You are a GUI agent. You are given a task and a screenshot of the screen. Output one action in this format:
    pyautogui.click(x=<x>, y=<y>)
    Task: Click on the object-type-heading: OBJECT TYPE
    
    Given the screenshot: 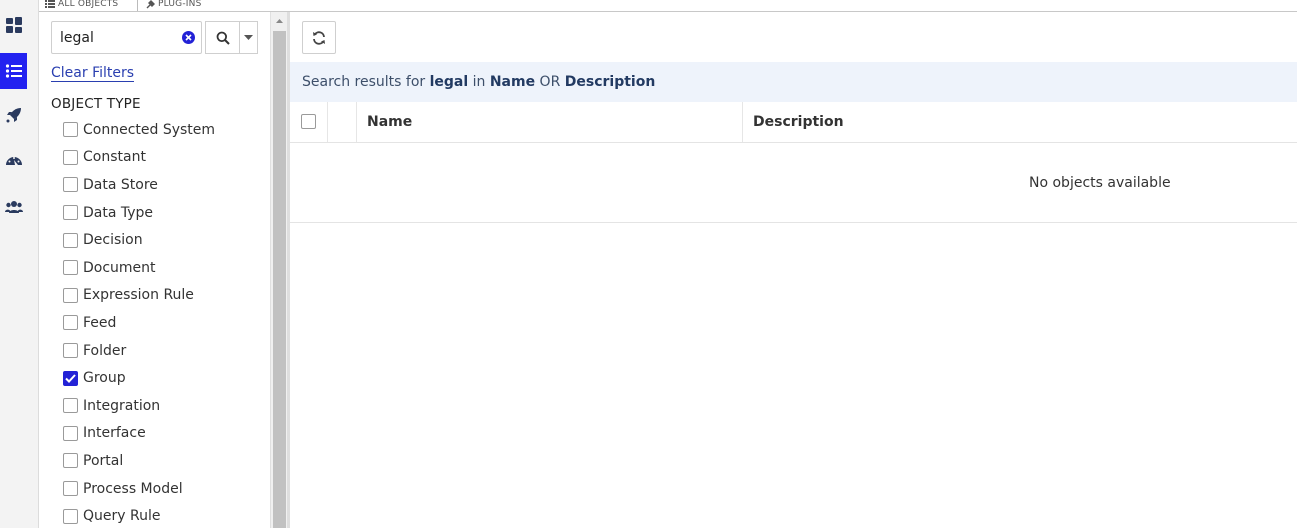 What is the action you would take?
    pyautogui.click(x=96, y=104)
    